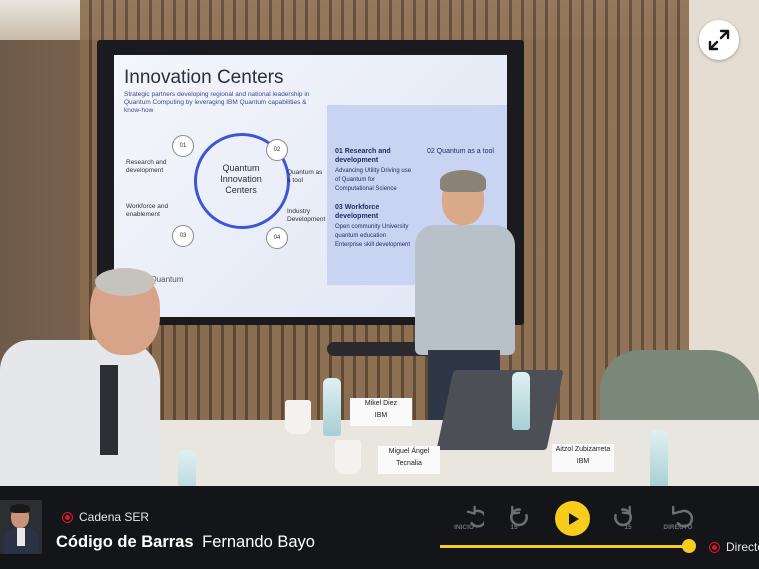 This screenshot has height=569, width=759. Describe the element at coordinates (67, 517) in the screenshot. I see `live-indicator-icon` at that location.